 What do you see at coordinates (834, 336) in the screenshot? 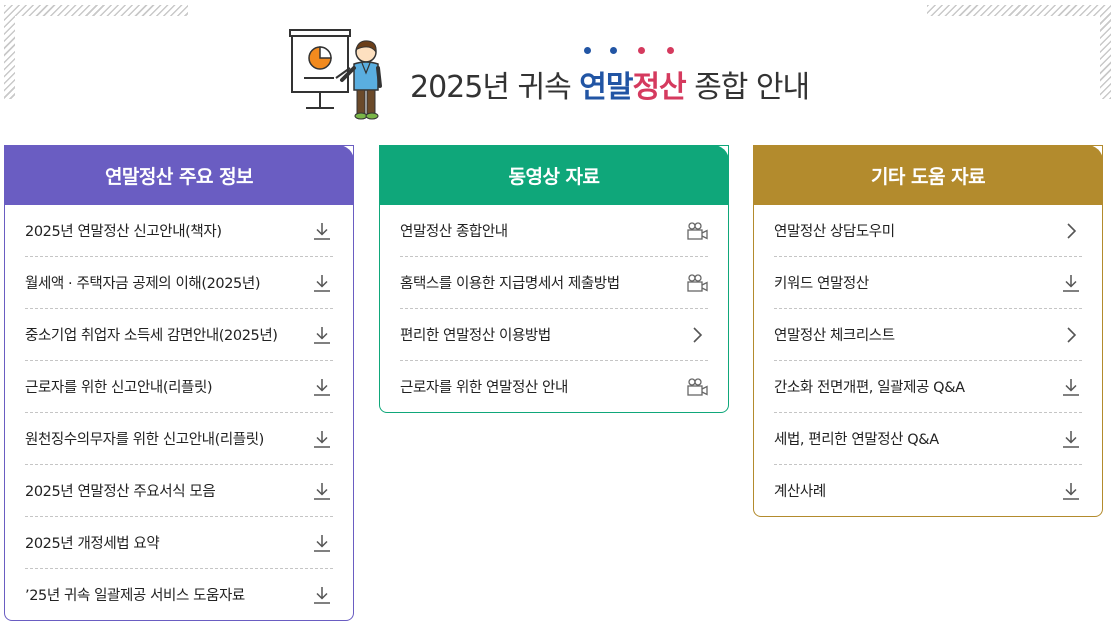
I see `list-item-label: 연말정산 체크리스트` at bounding box center [834, 336].